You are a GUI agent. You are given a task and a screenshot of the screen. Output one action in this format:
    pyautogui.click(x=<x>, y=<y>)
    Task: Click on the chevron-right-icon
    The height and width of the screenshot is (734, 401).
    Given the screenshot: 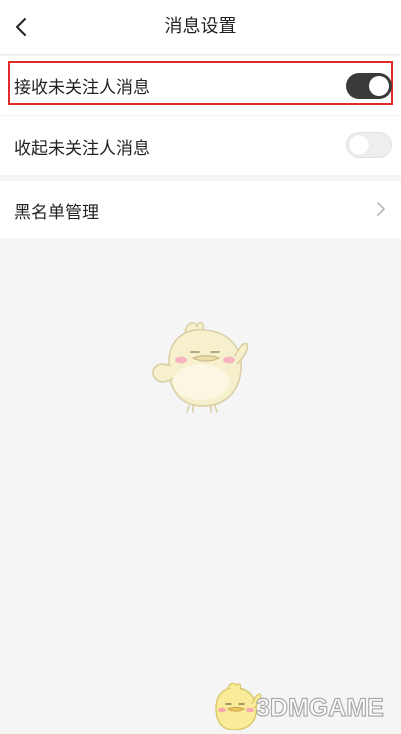 What is the action you would take?
    pyautogui.click(x=381, y=209)
    